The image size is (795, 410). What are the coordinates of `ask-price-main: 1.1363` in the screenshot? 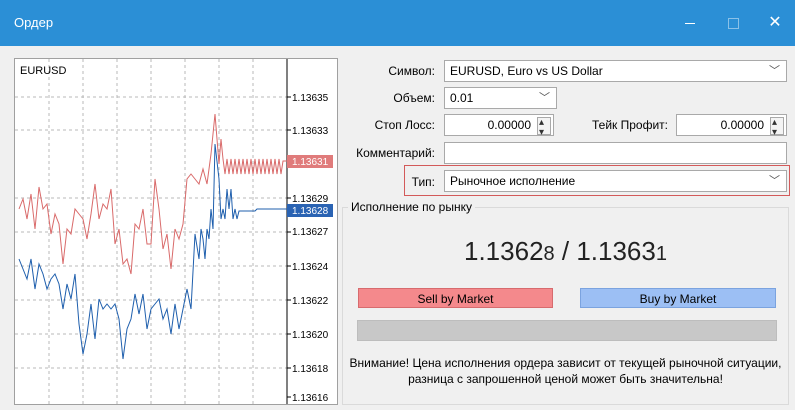 It's located at (616, 251).